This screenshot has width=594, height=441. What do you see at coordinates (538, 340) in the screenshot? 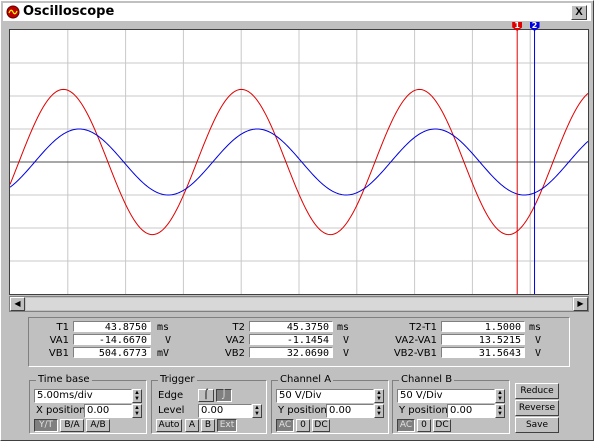
I see `dva-unit: V` at bounding box center [538, 340].